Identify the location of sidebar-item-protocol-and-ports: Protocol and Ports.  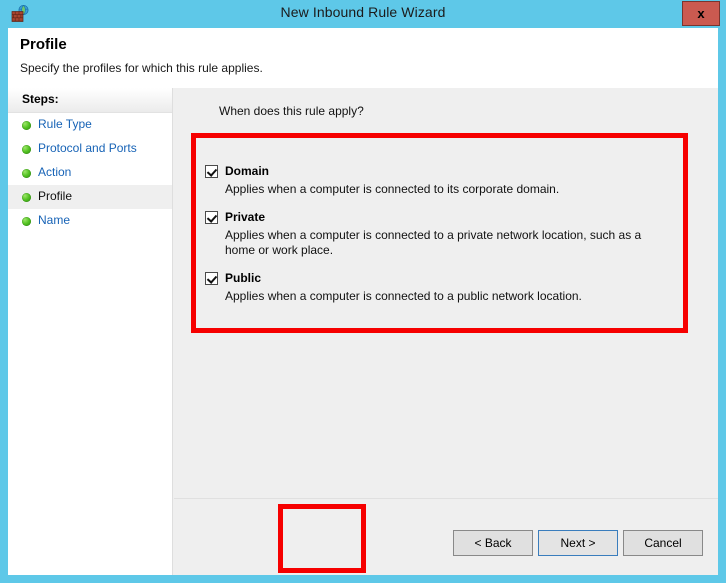
(90, 149).